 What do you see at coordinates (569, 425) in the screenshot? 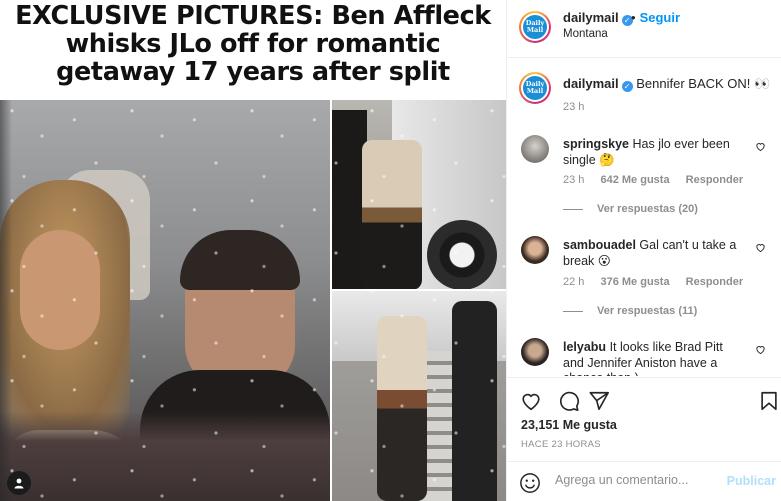
I see `likes-count: 23,151 Me gusta` at bounding box center [569, 425].